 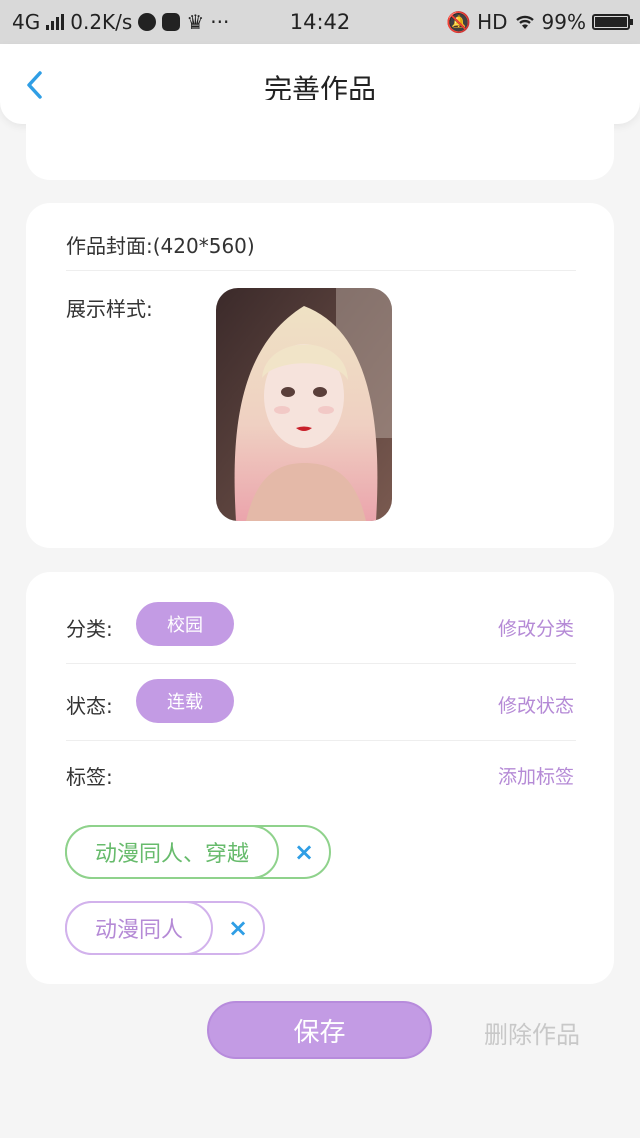 I want to click on wifi-icon, so click(x=524, y=22).